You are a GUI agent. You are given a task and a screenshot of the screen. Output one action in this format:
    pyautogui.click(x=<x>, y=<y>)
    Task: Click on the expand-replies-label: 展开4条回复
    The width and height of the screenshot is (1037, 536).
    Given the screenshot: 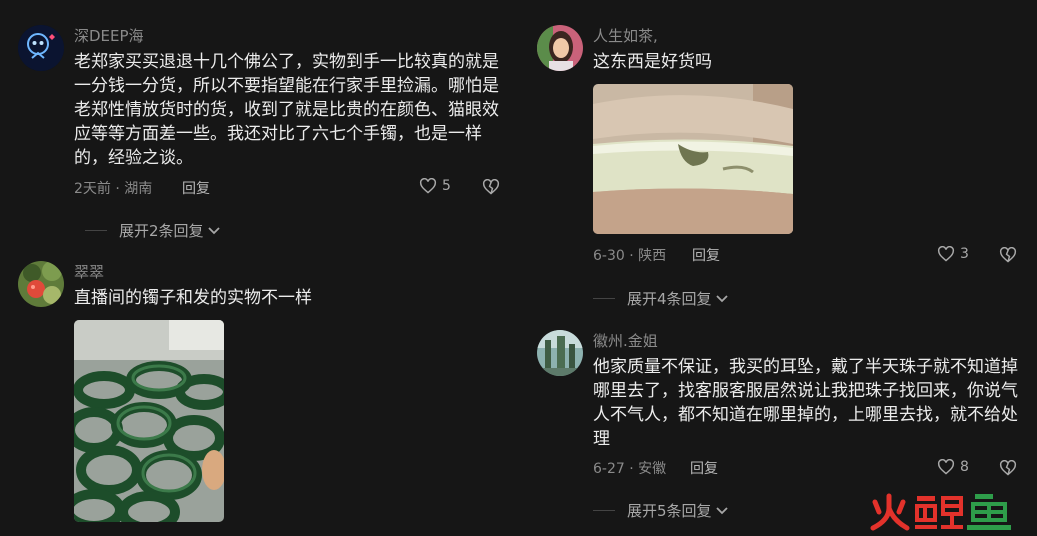 What is the action you would take?
    pyautogui.click(x=669, y=299)
    